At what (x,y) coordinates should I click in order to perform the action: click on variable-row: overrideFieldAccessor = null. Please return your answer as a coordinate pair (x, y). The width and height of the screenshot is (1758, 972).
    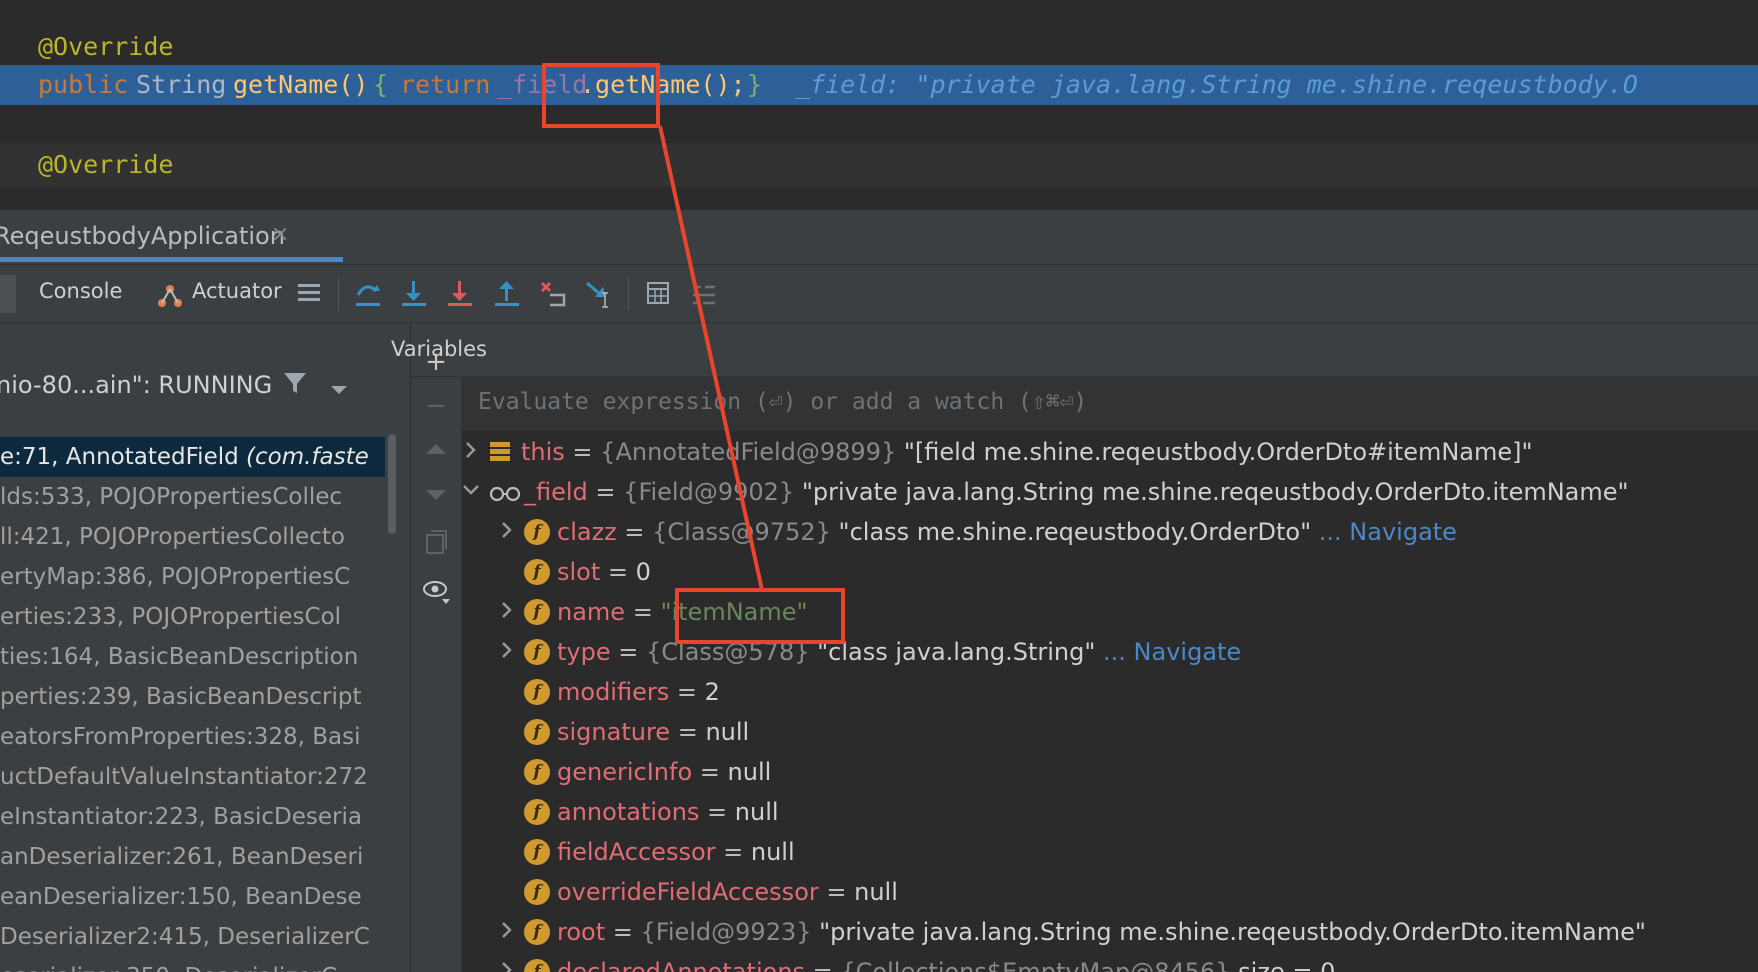
    Looking at the image, I should click on (727, 892).